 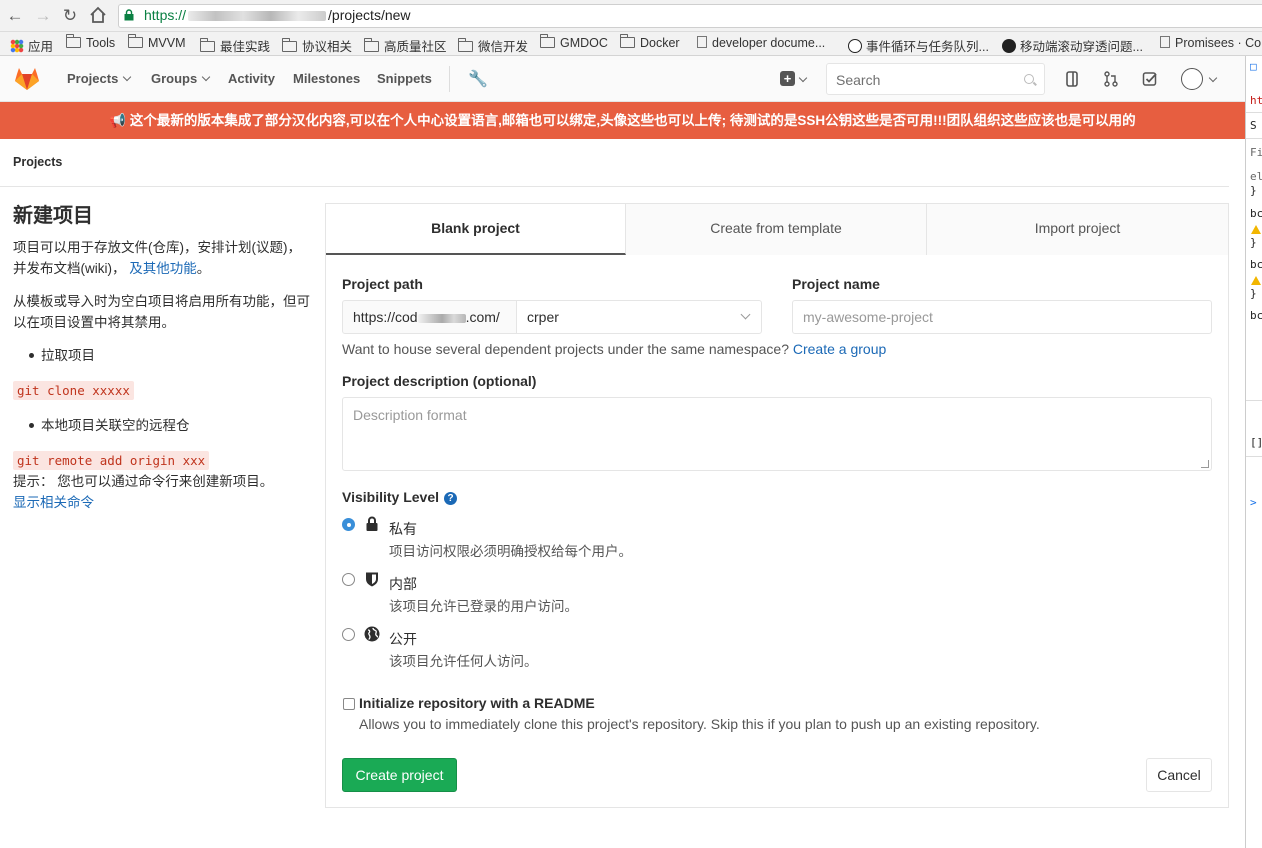 What do you see at coordinates (372, 523) in the screenshot?
I see `lock-icon` at bounding box center [372, 523].